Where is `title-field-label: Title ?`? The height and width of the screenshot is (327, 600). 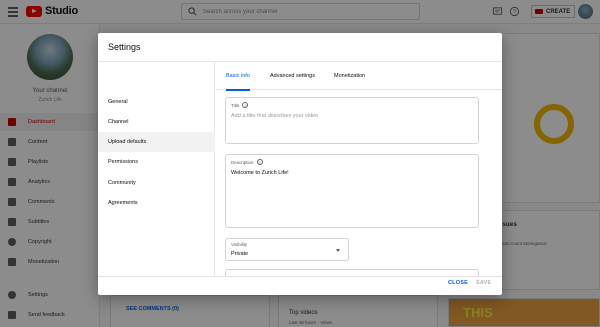
title-field-label: Title ? is located at coordinates (240, 105).